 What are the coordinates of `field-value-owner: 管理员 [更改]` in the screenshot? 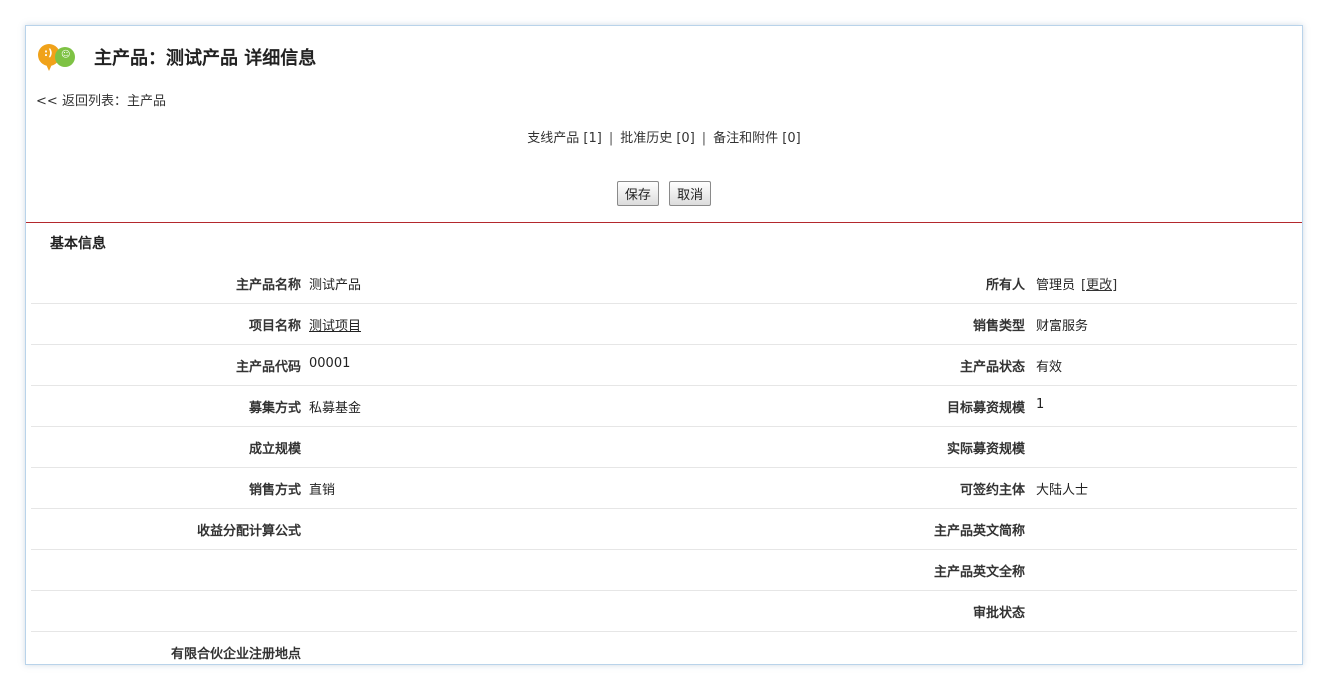 It's located at (1076, 283).